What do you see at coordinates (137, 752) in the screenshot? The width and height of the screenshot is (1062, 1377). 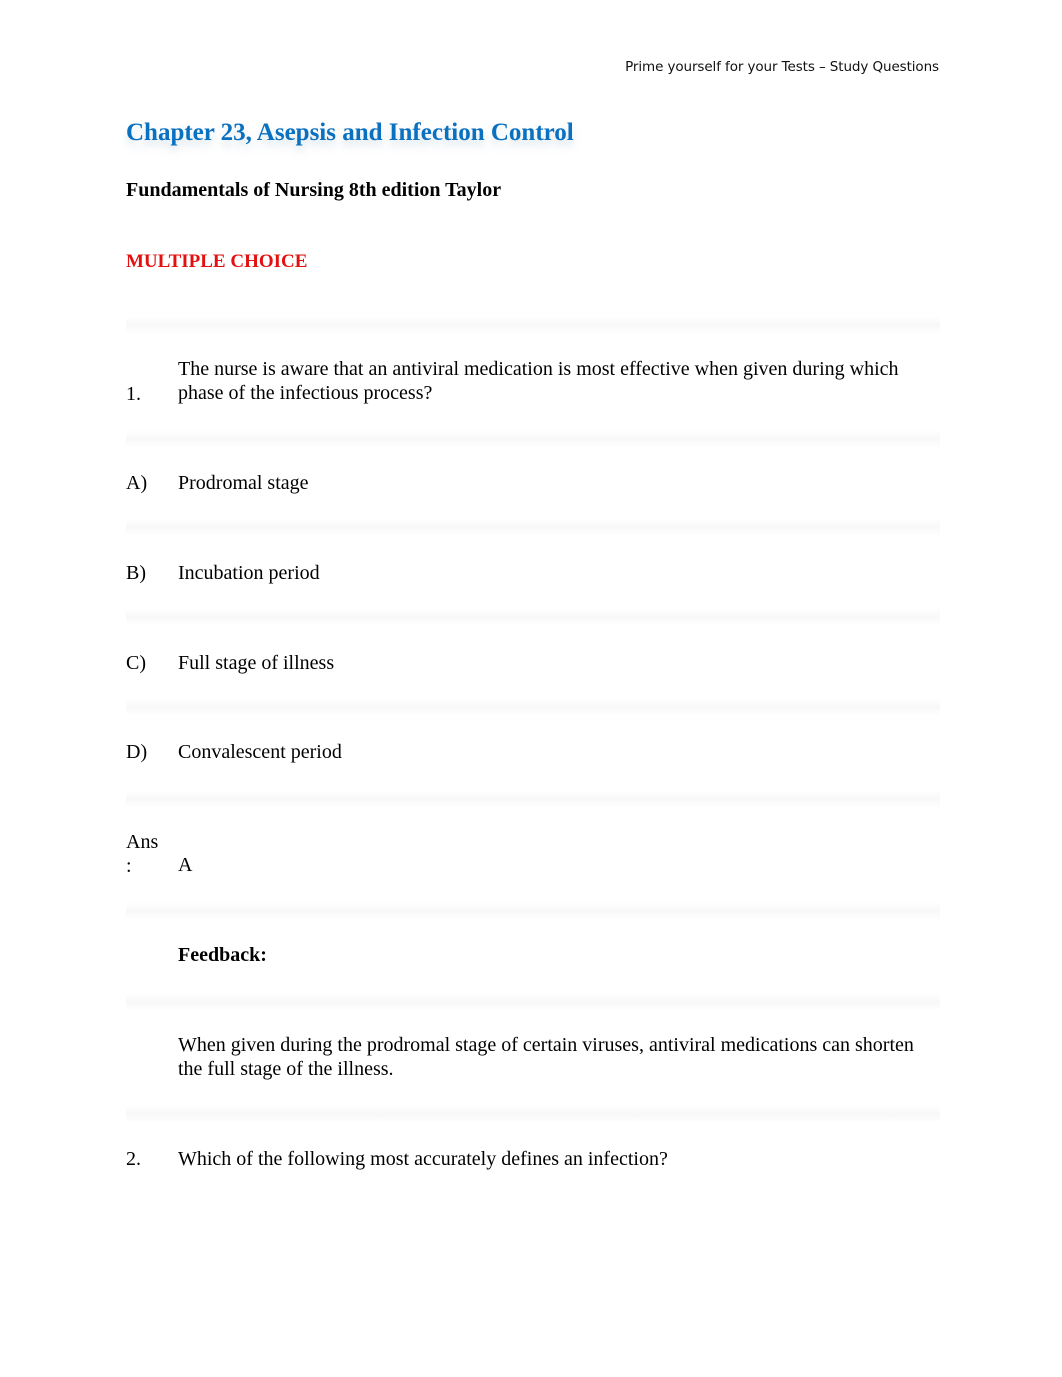 I see `option-label: D)` at bounding box center [137, 752].